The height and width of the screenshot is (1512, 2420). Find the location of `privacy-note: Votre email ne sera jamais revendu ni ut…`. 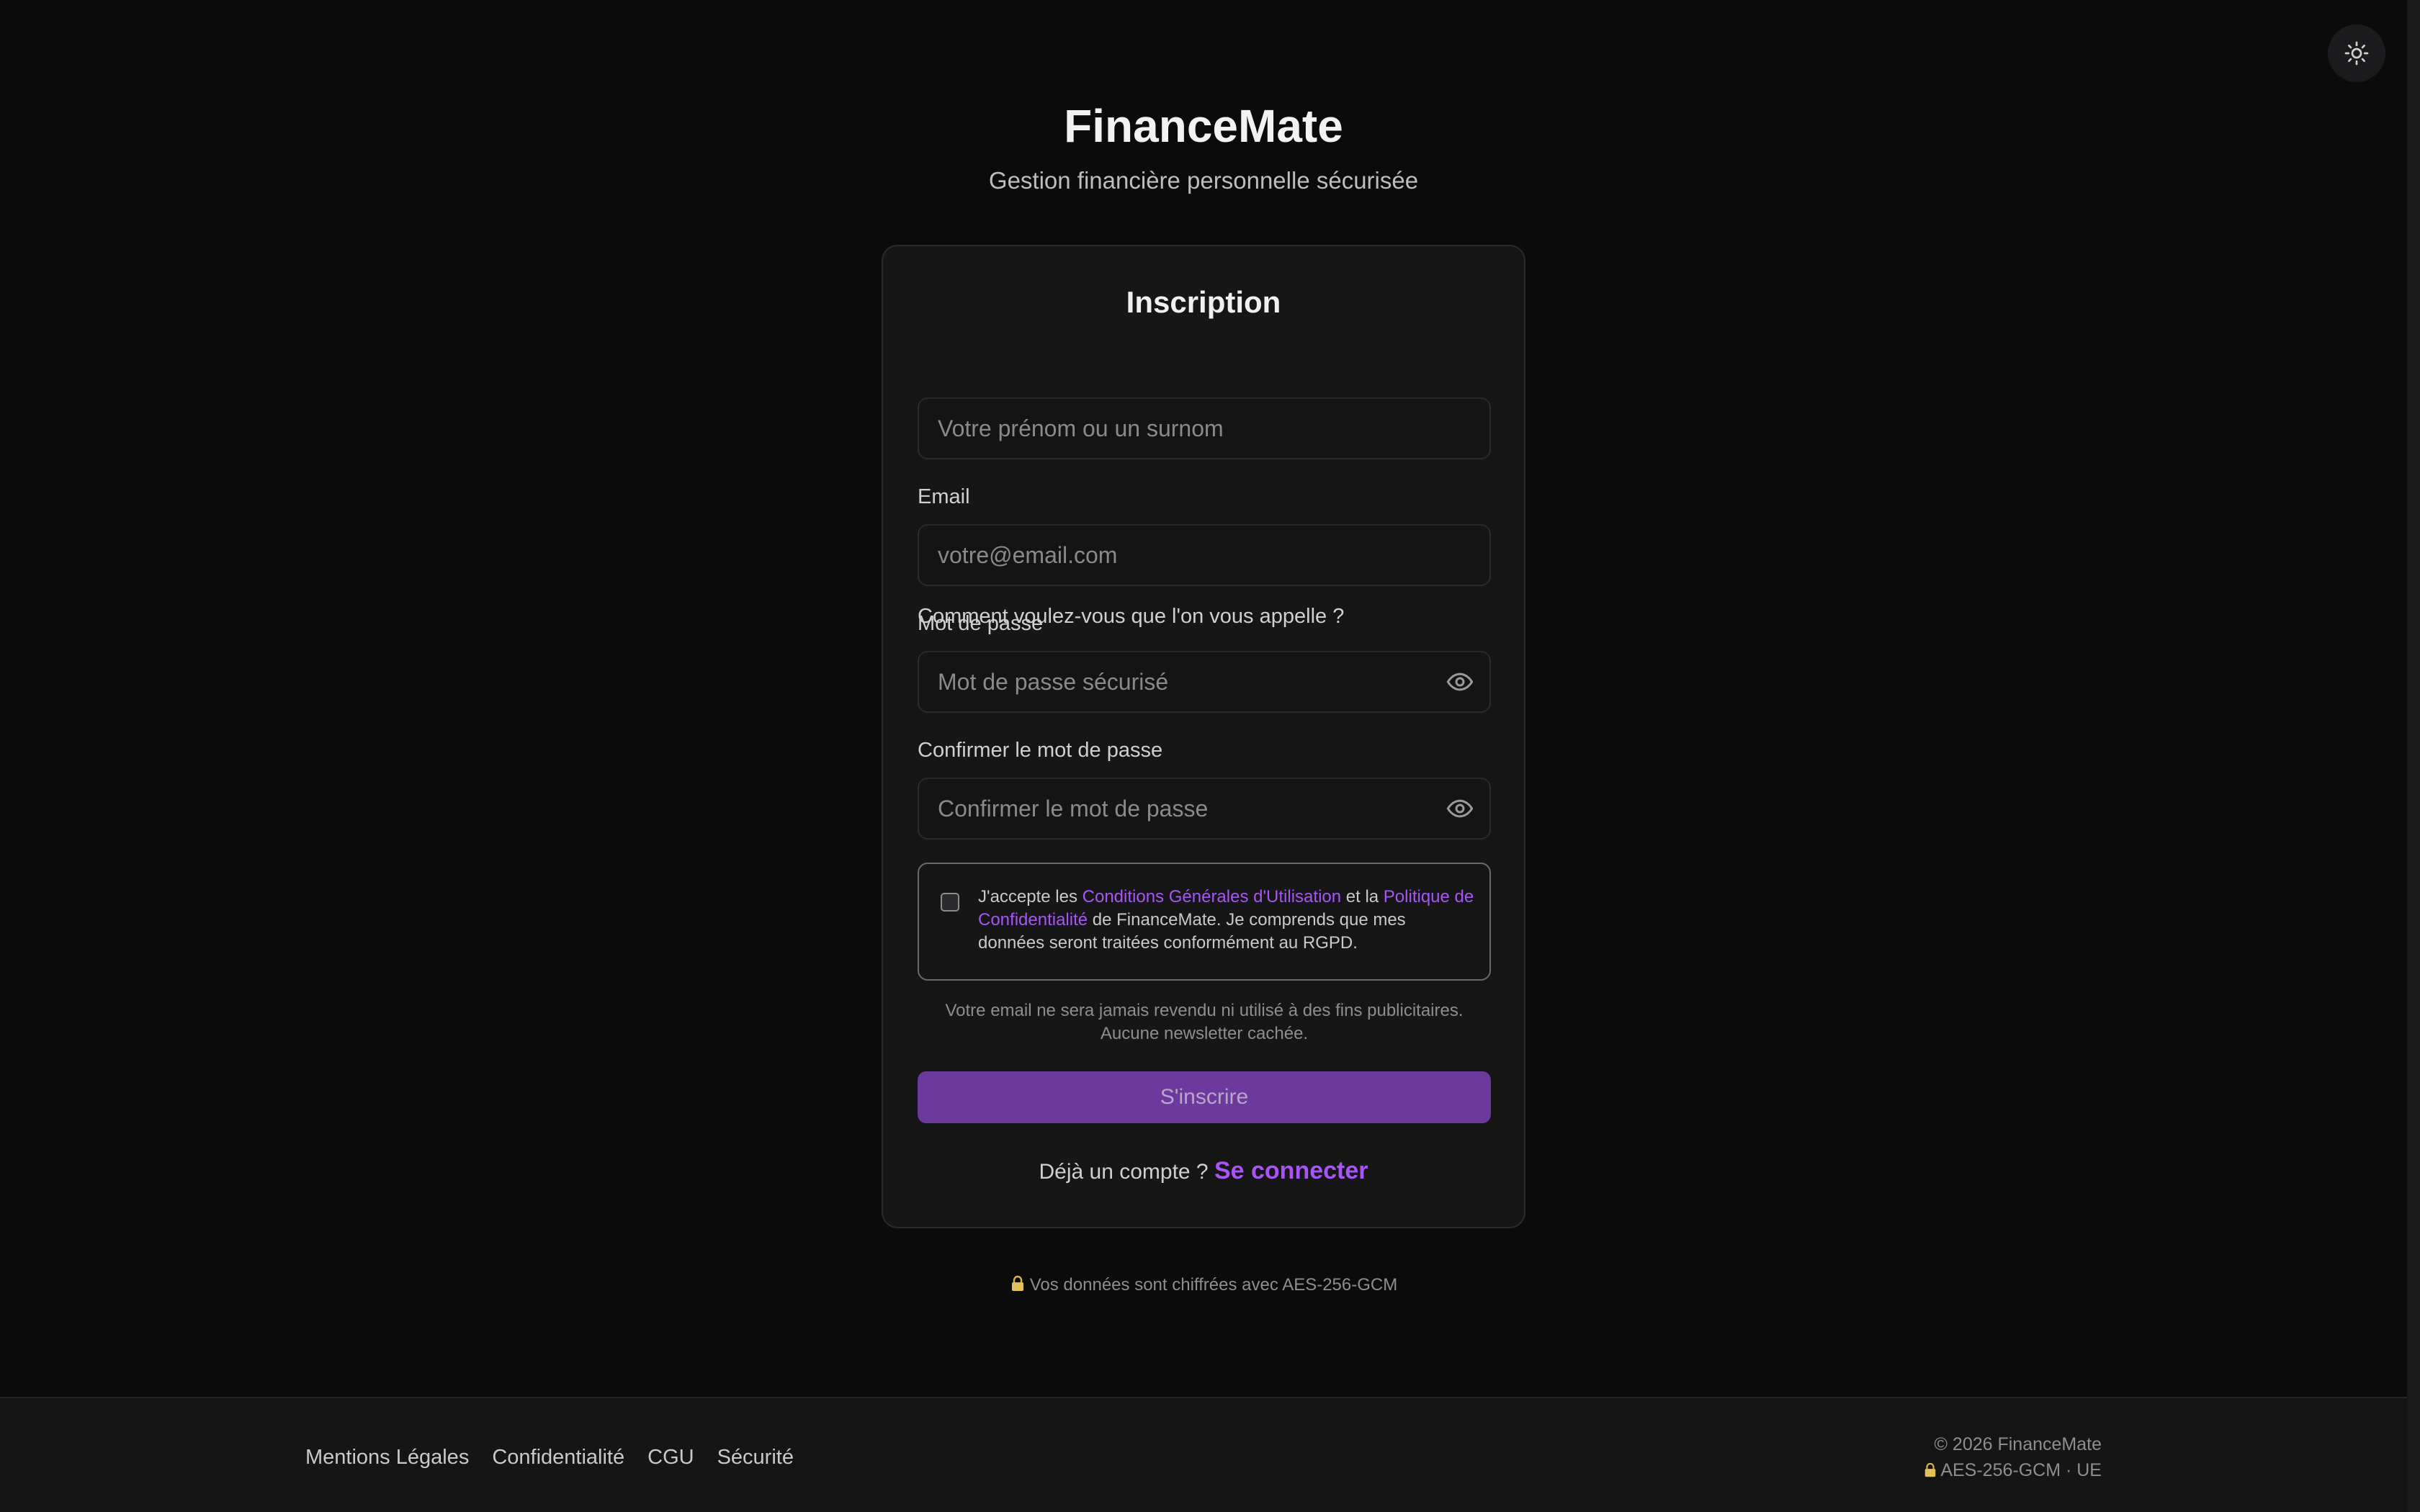

privacy-note: Votre email ne sera jamais revendu ni ut… is located at coordinates (1204, 1022).